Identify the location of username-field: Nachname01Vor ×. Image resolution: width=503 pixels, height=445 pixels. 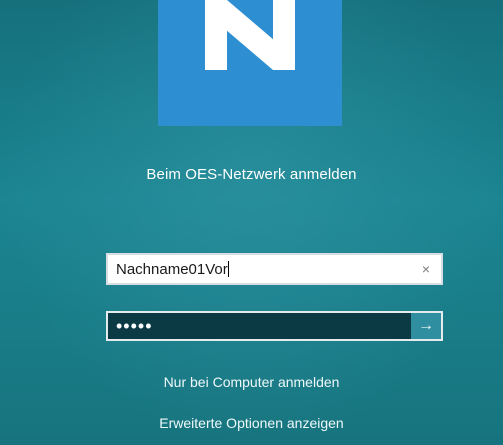
(274, 269).